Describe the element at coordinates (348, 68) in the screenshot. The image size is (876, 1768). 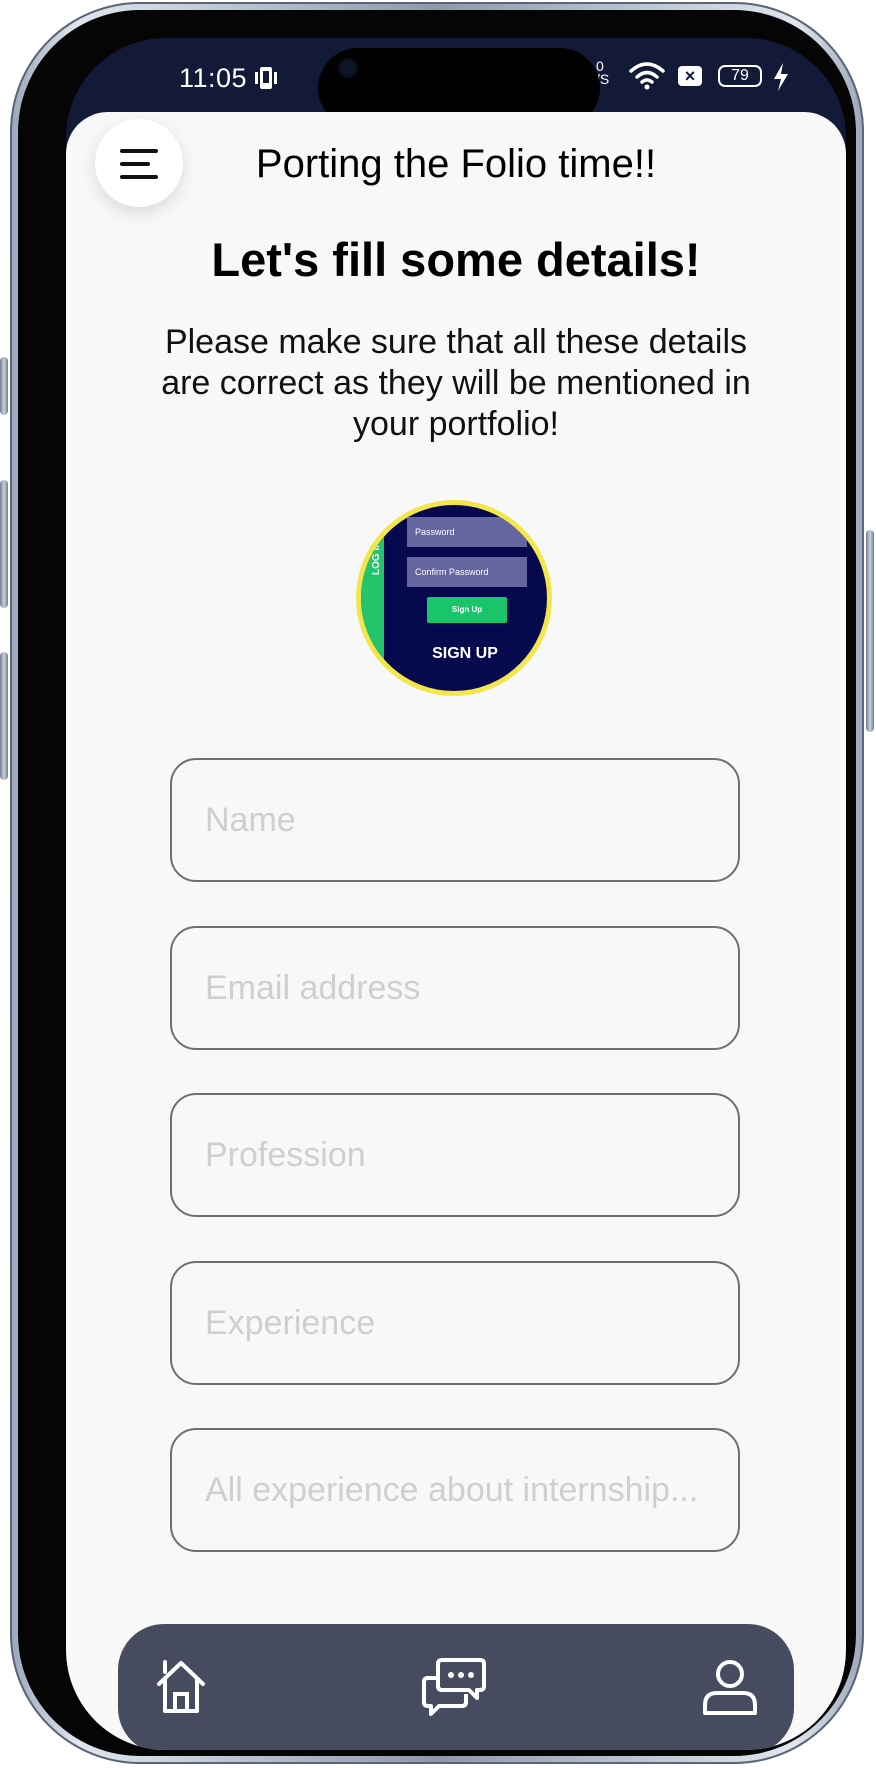
I see `front-camera` at that location.